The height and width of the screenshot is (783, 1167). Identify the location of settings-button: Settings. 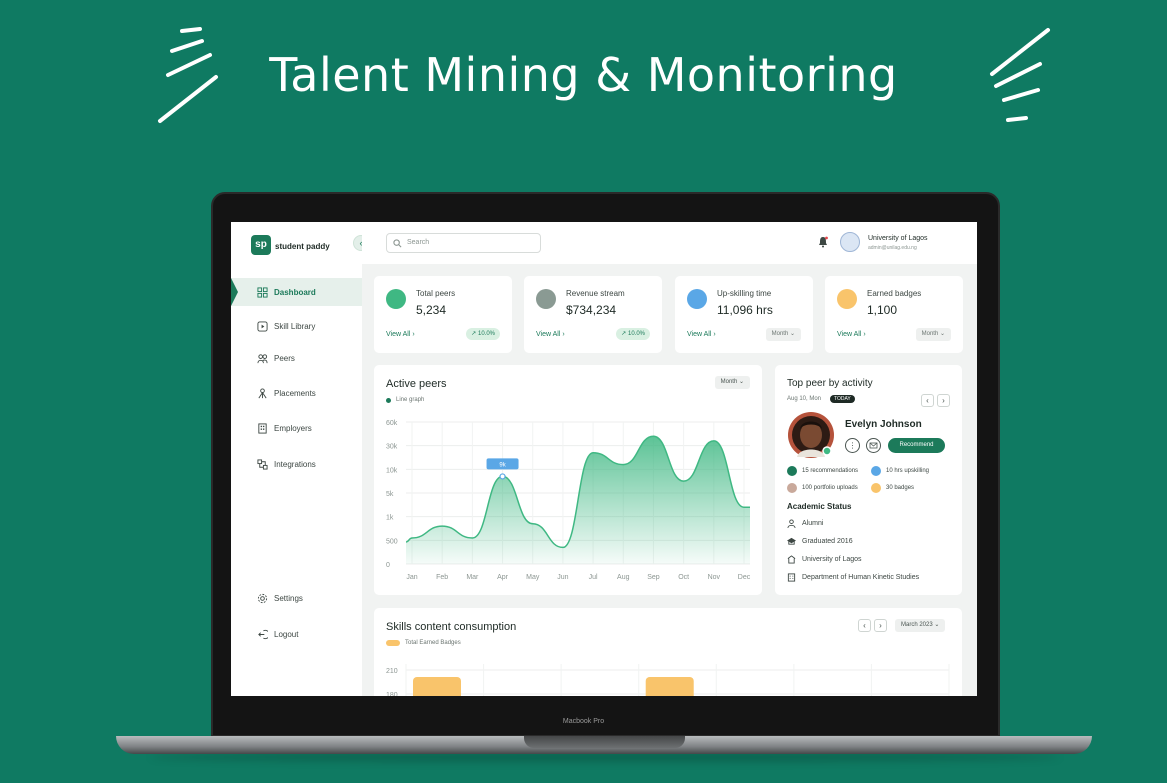
(296, 598).